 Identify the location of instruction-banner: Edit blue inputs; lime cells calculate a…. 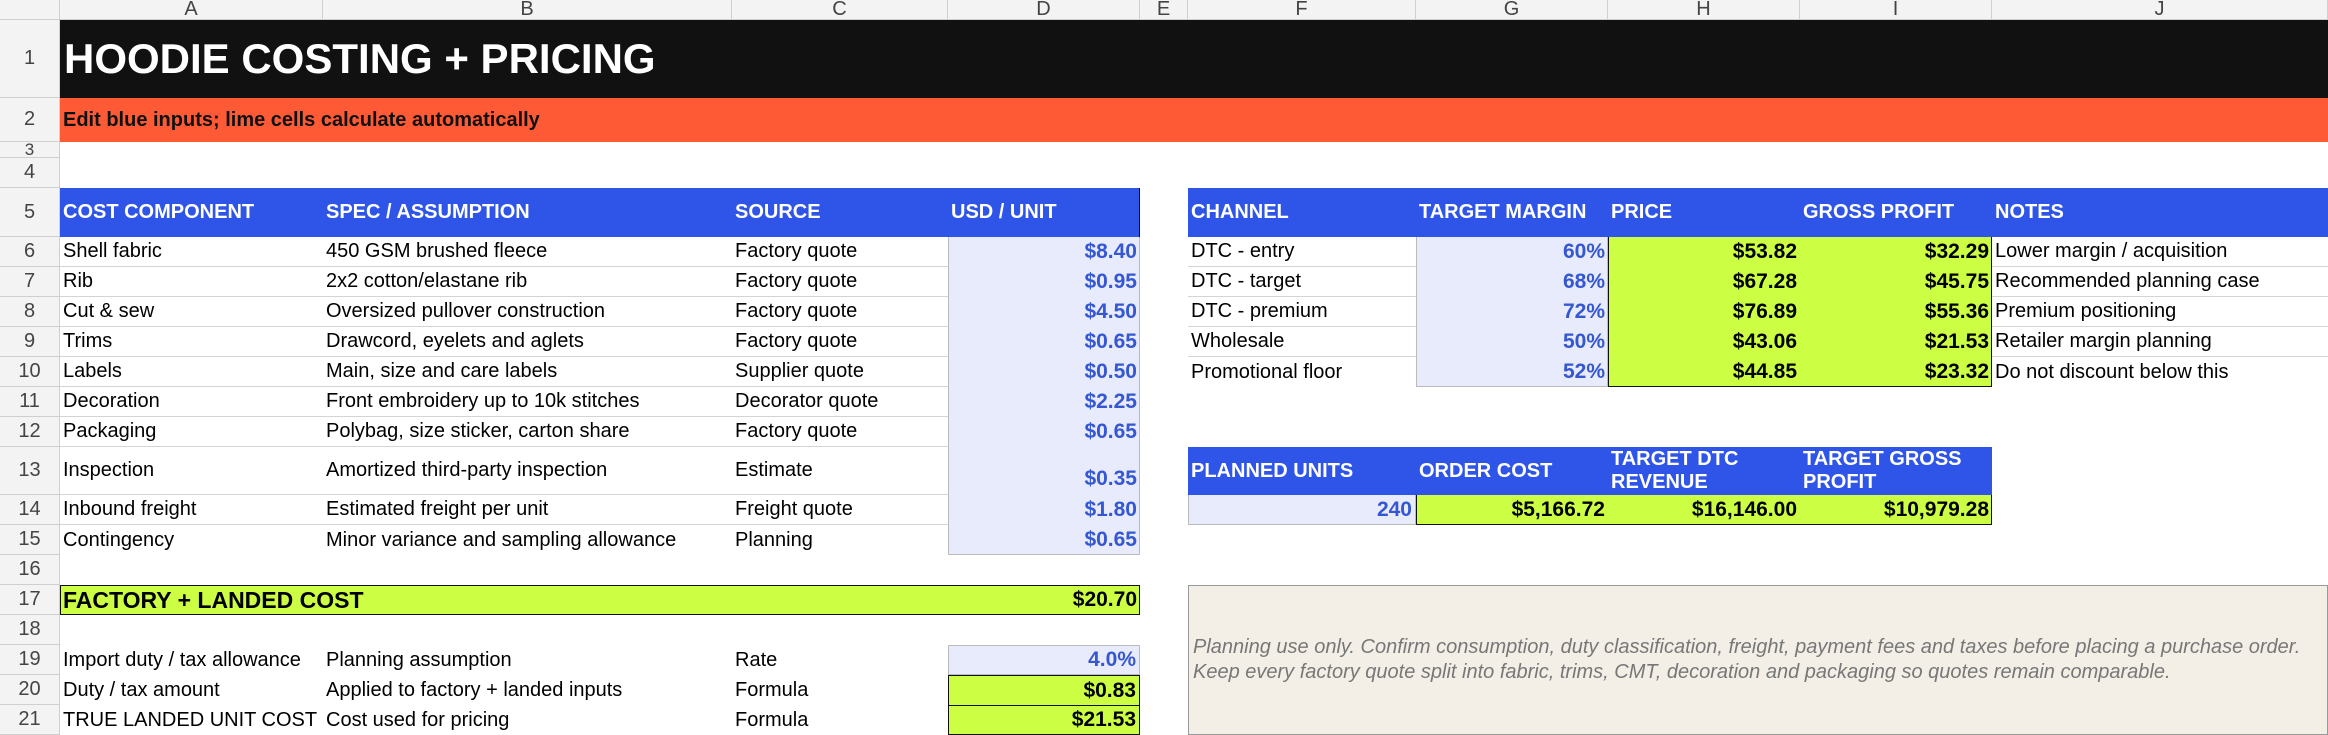
(1194, 120).